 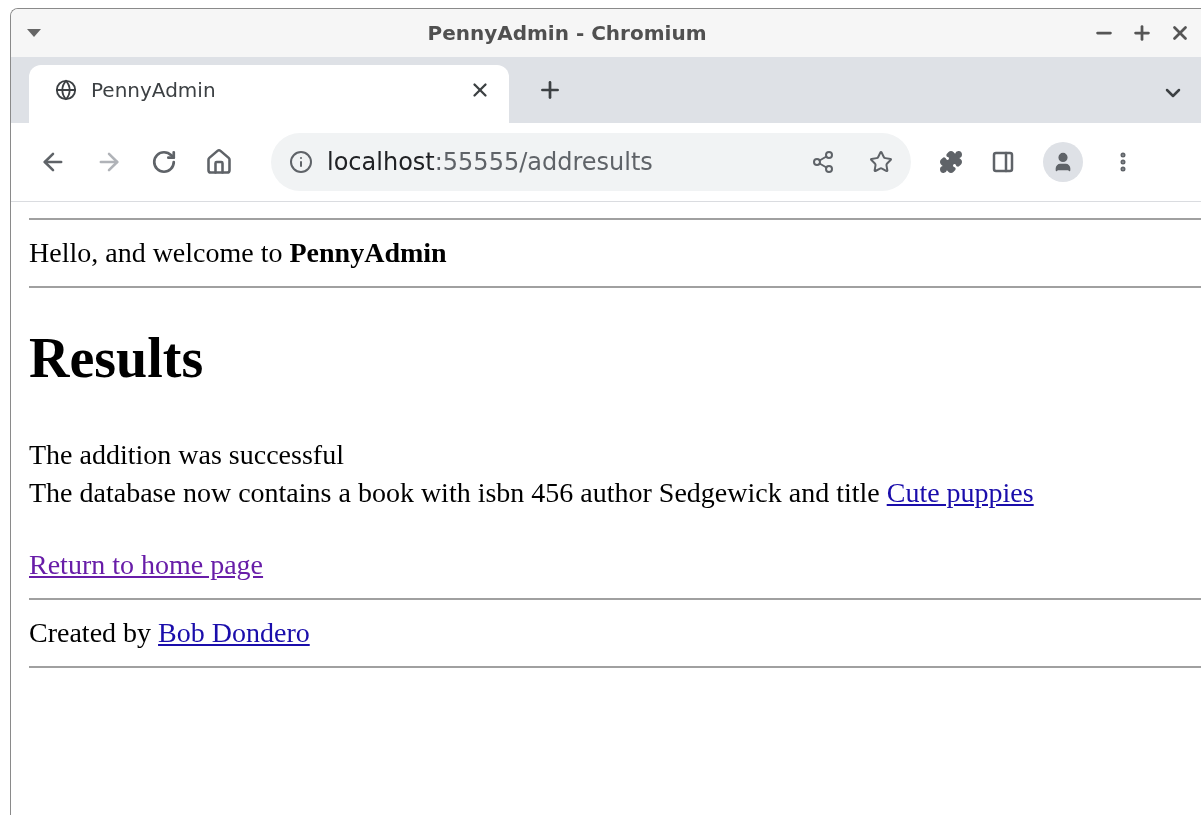 I want to click on page-heading: Results, so click(x=117, y=358).